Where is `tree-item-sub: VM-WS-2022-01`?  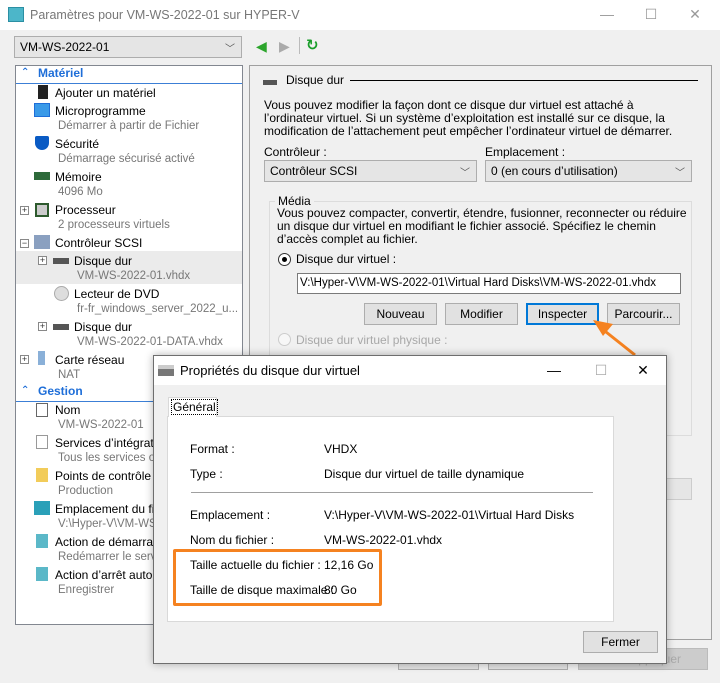
tree-item-sub: VM-WS-2022-01 is located at coordinates (101, 425).